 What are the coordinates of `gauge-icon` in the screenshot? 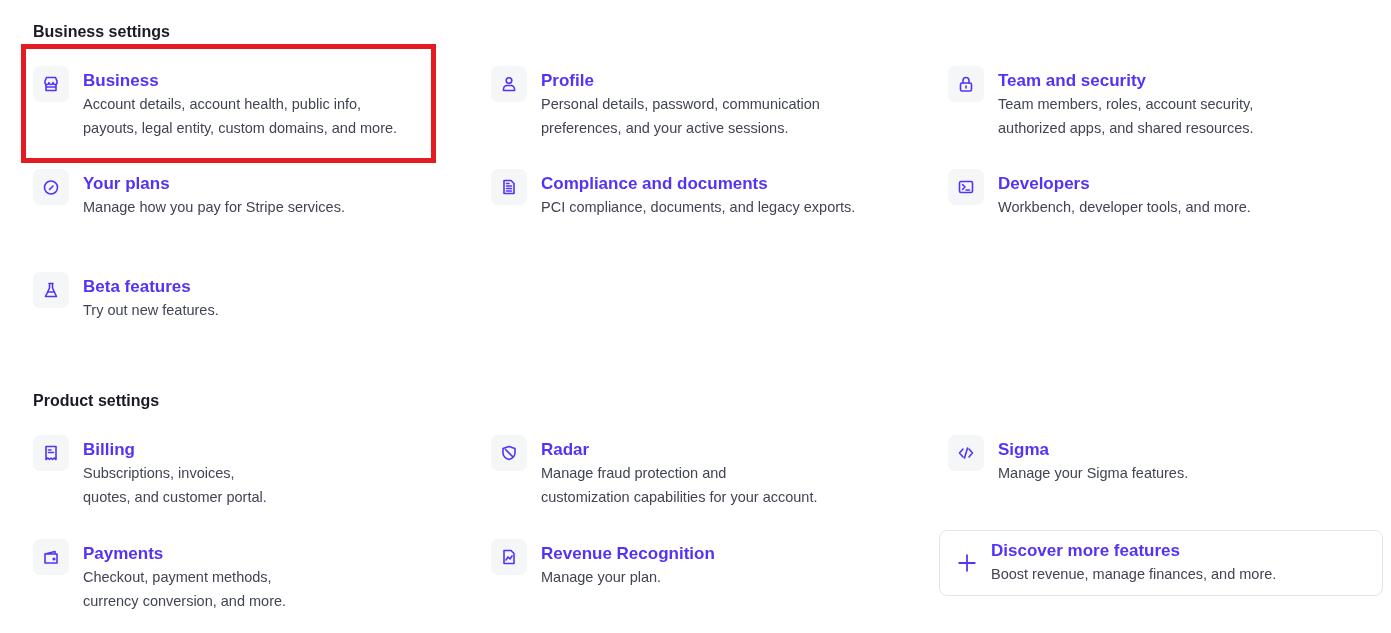 It's located at (51, 187).